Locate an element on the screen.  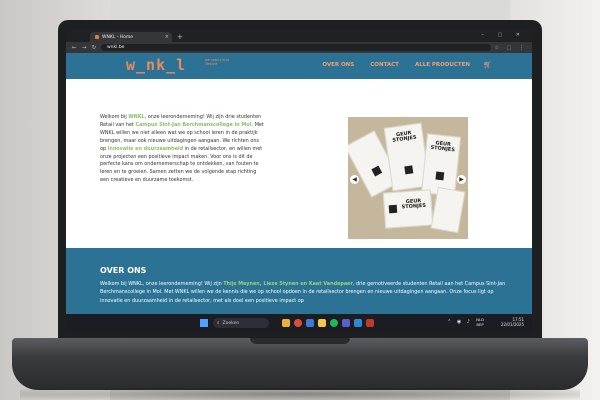
product-box: GEUR STONJES is located at coordinates (408, 209).